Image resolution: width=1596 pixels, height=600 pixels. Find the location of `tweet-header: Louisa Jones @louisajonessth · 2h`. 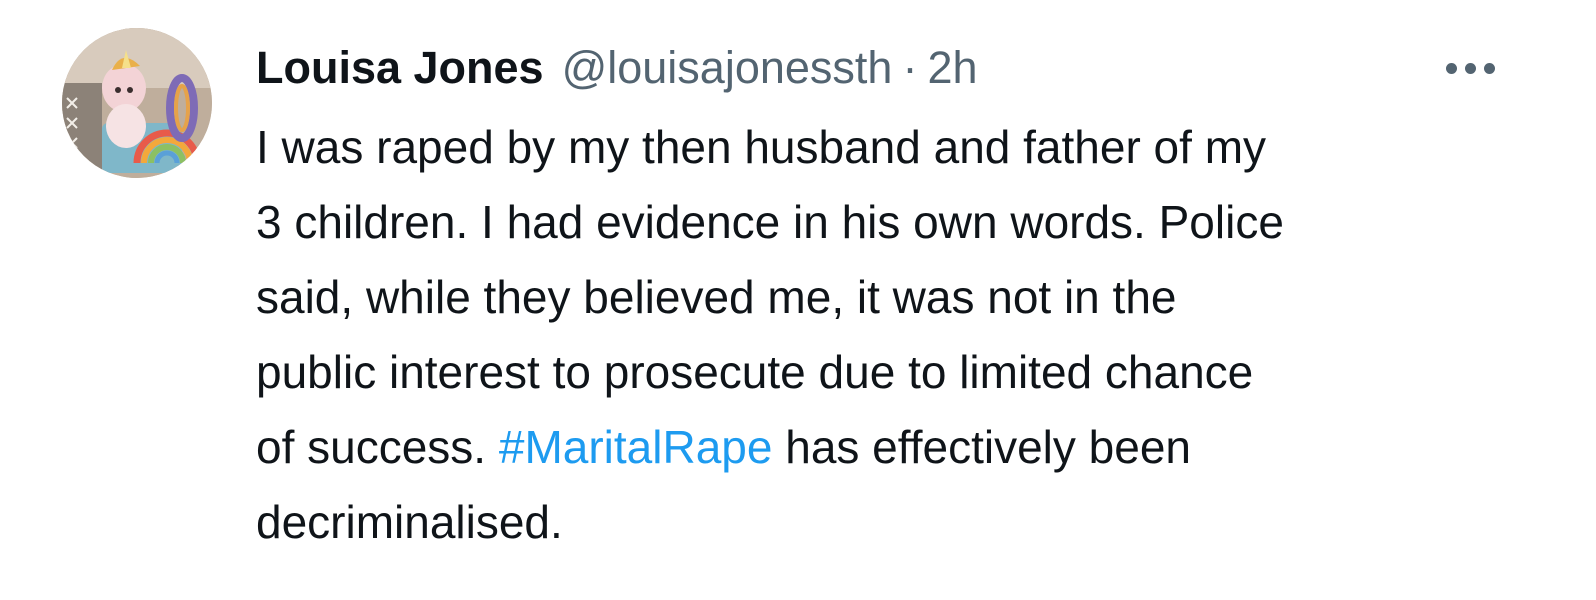

tweet-header: Louisa Jones @louisajonessth · 2h is located at coordinates (617, 68).